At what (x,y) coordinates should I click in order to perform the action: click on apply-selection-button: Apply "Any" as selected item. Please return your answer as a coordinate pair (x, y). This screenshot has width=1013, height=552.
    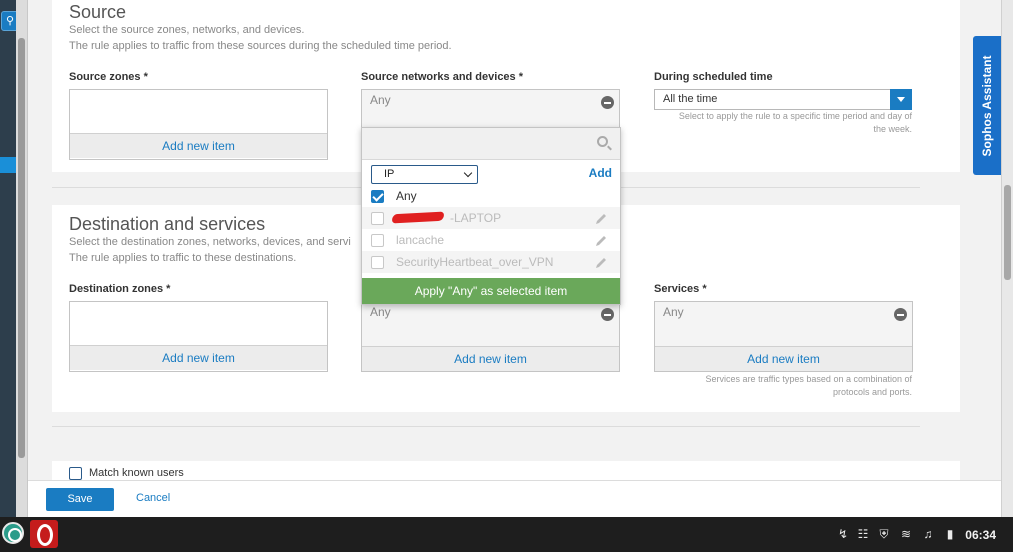
    Looking at the image, I should click on (491, 291).